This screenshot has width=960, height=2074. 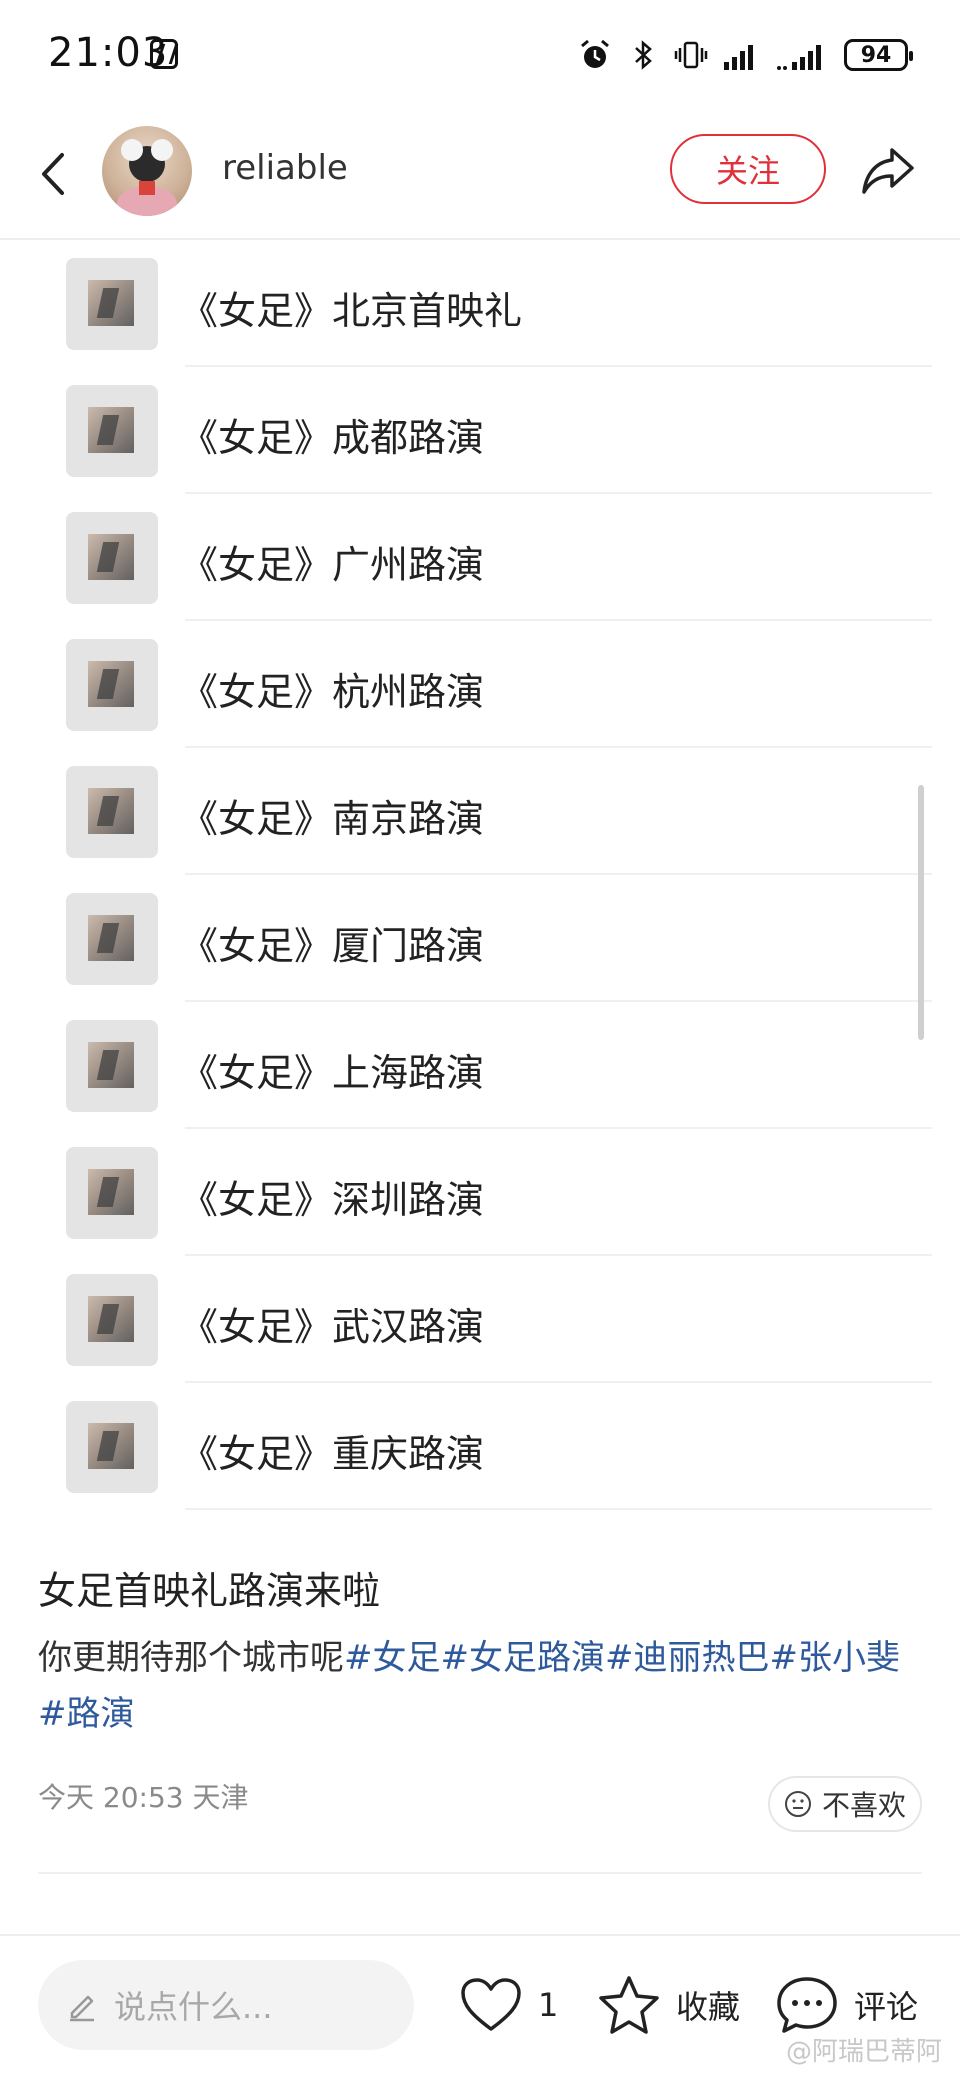 What do you see at coordinates (886, 2007) in the screenshot?
I see `comment-label: 评论` at bounding box center [886, 2007].